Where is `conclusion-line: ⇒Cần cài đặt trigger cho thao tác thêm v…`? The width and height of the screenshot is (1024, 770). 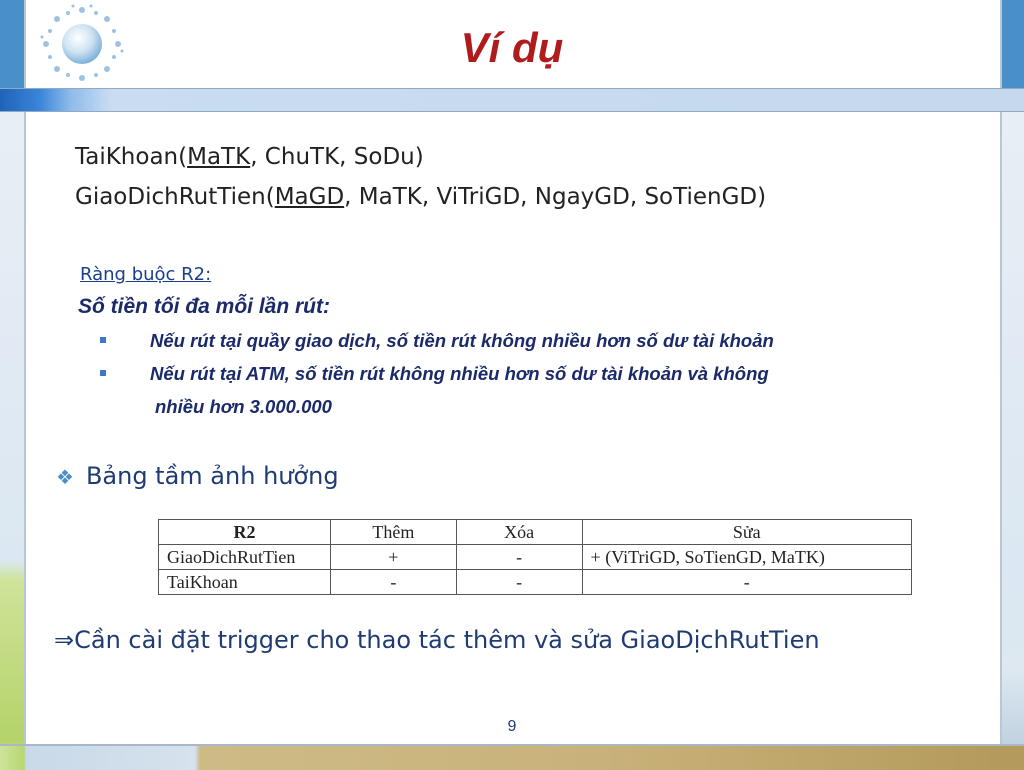 conclusion-line: ⇒Cần cài đặt trigger cho thao tác thêm v… is located at coordinates (437, 640).